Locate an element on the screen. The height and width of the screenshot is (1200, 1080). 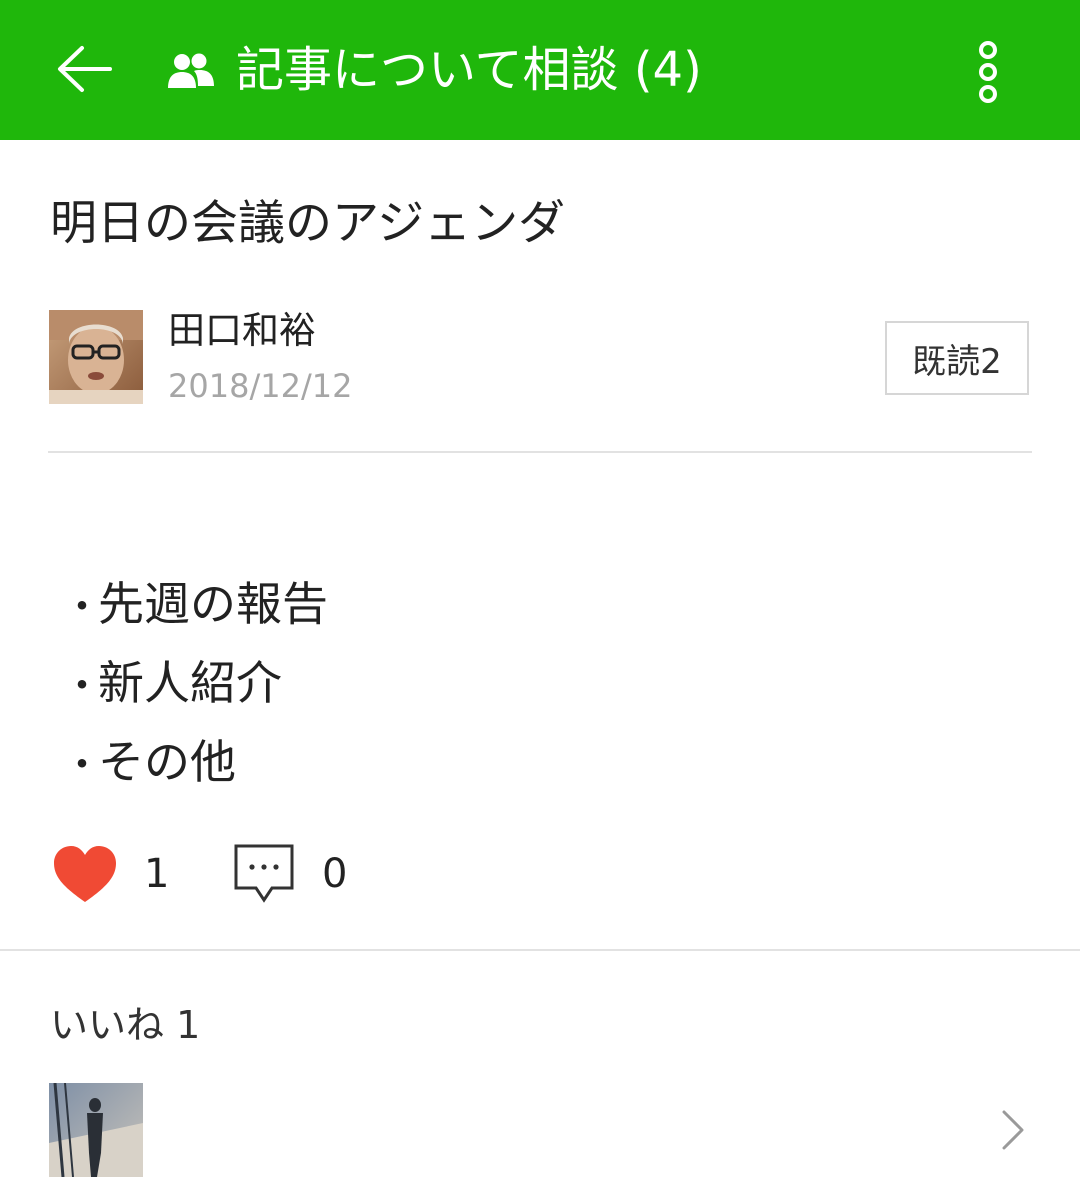
author-avatar is located at coordinates (96, 357).